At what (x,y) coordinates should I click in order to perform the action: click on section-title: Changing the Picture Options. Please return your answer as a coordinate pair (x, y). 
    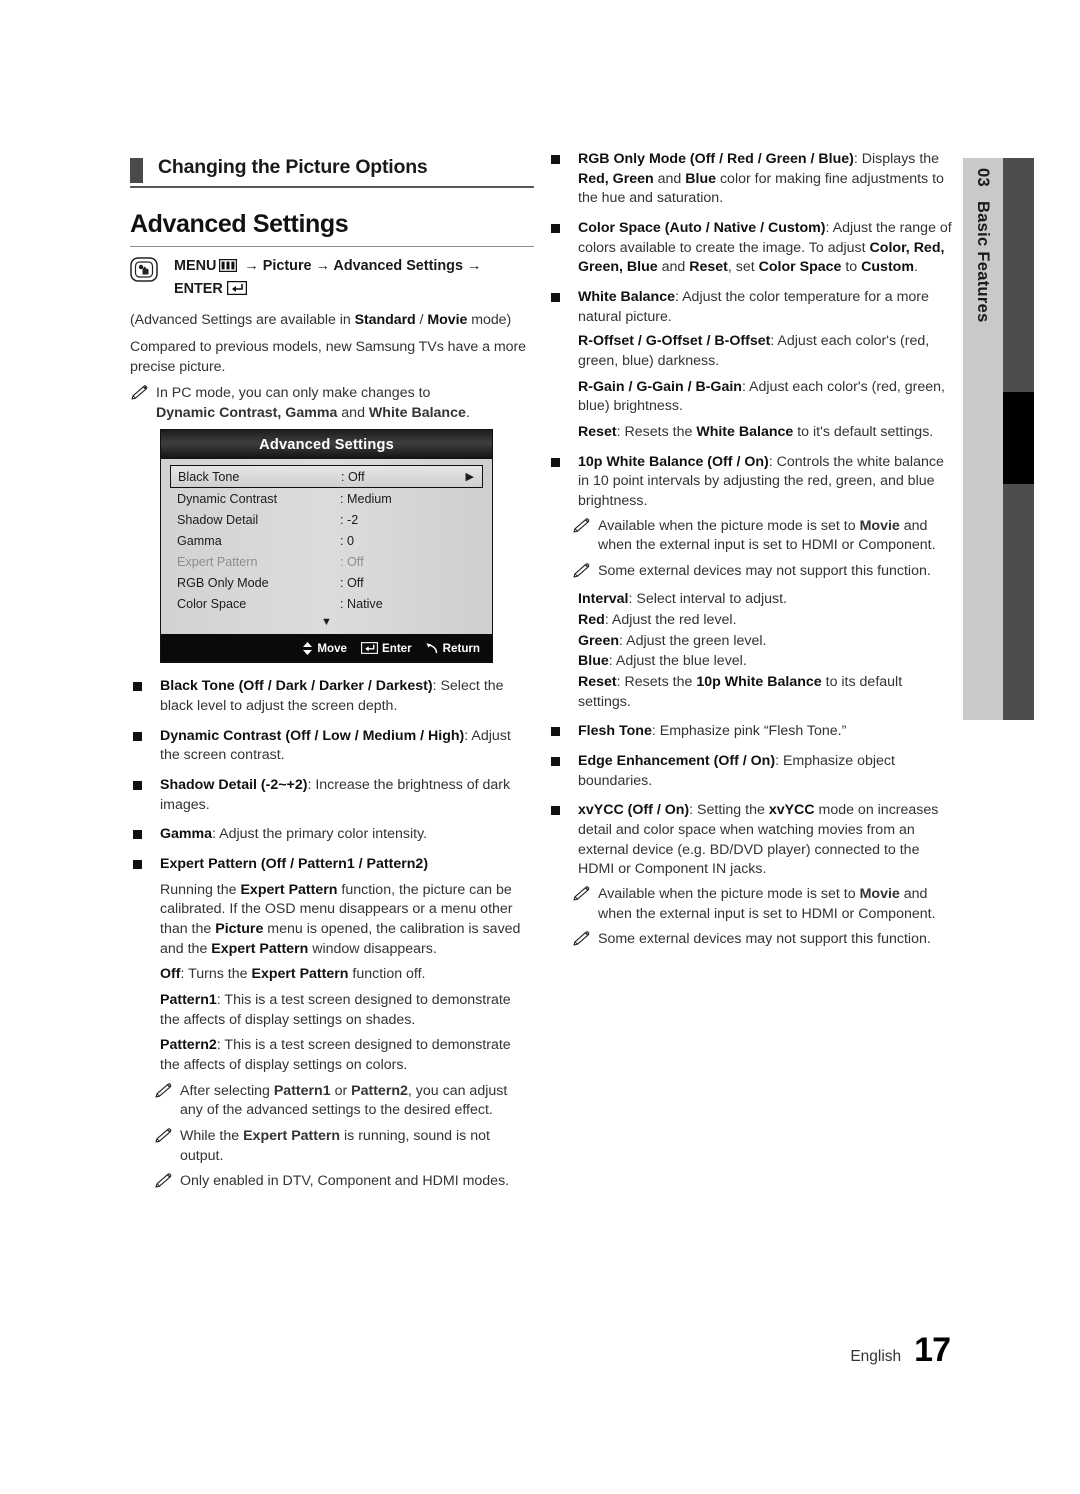
    Looking at the image, I should click on (293, 167).